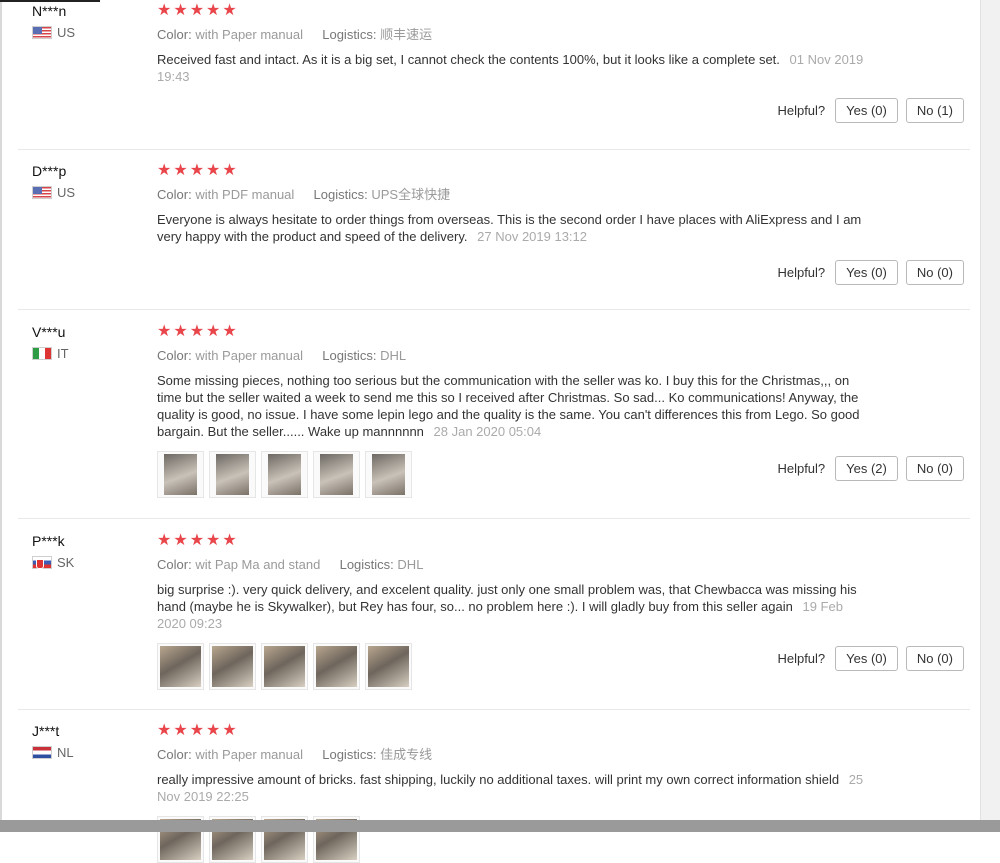 This screenshot has height=863, width=1000. I want to click on nl-flag-icon, so click(42, 752).